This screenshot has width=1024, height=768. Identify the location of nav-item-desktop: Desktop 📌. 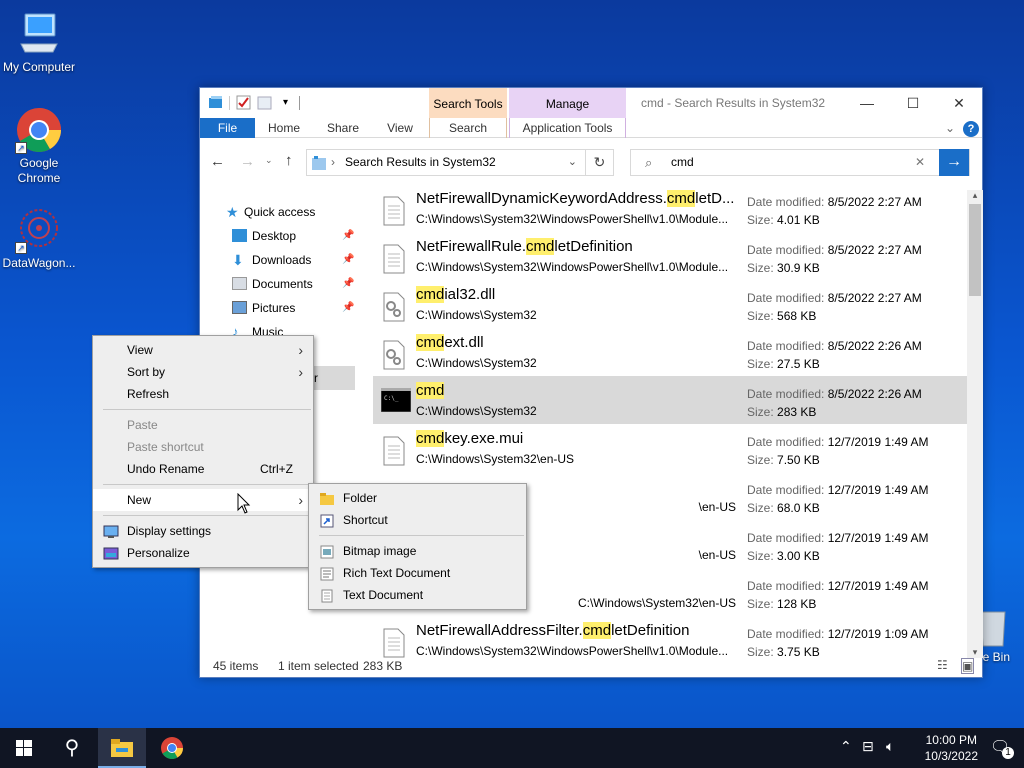
(280, 236).